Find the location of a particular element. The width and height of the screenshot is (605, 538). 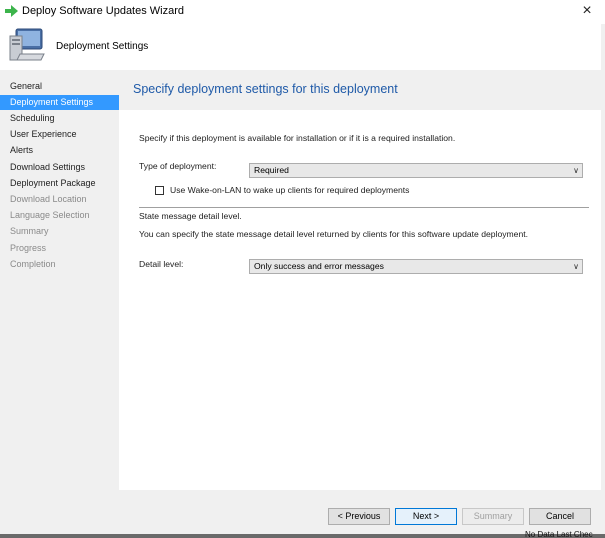

sidebar-item-user-experience: User Experience is located at coordinates (59, 134).